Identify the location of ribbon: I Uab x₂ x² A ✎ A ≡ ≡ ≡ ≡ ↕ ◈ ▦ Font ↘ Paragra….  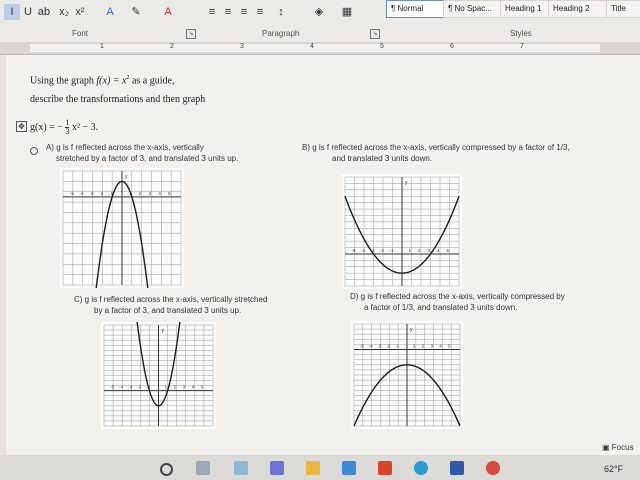
(320, 21).